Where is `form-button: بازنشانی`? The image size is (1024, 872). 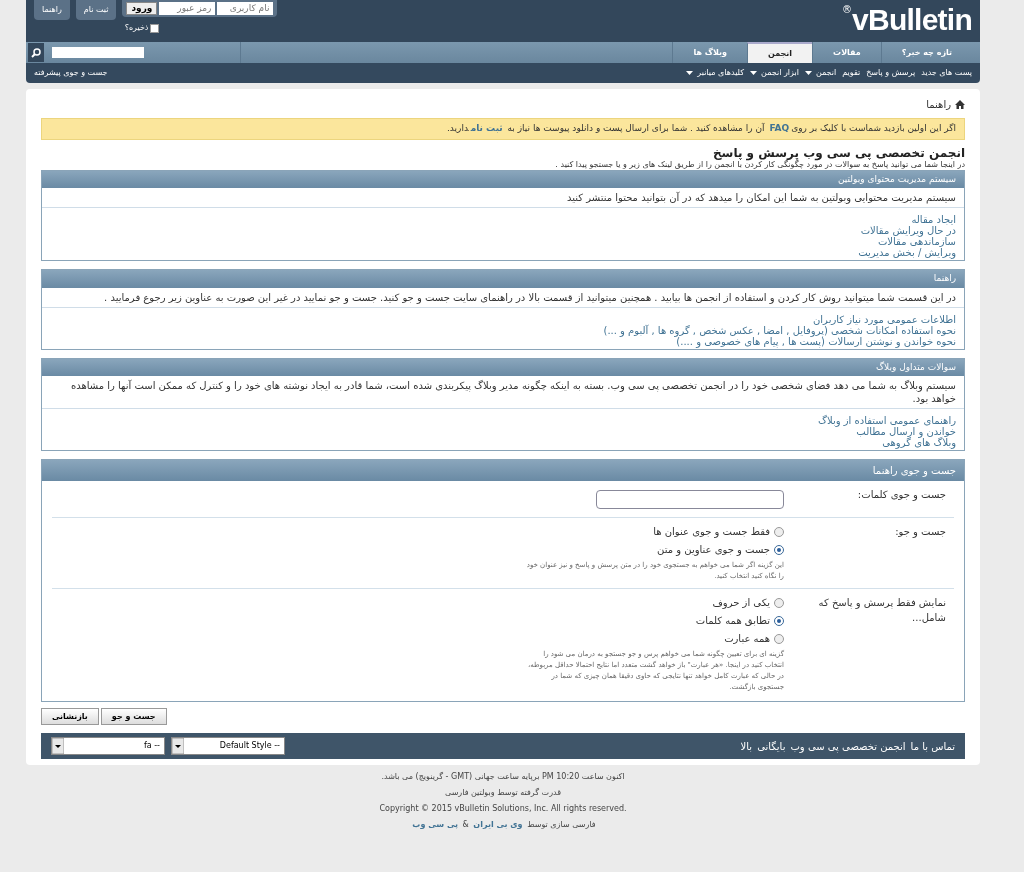 form-button: بازنشانی is located at coordinates (70, 716).